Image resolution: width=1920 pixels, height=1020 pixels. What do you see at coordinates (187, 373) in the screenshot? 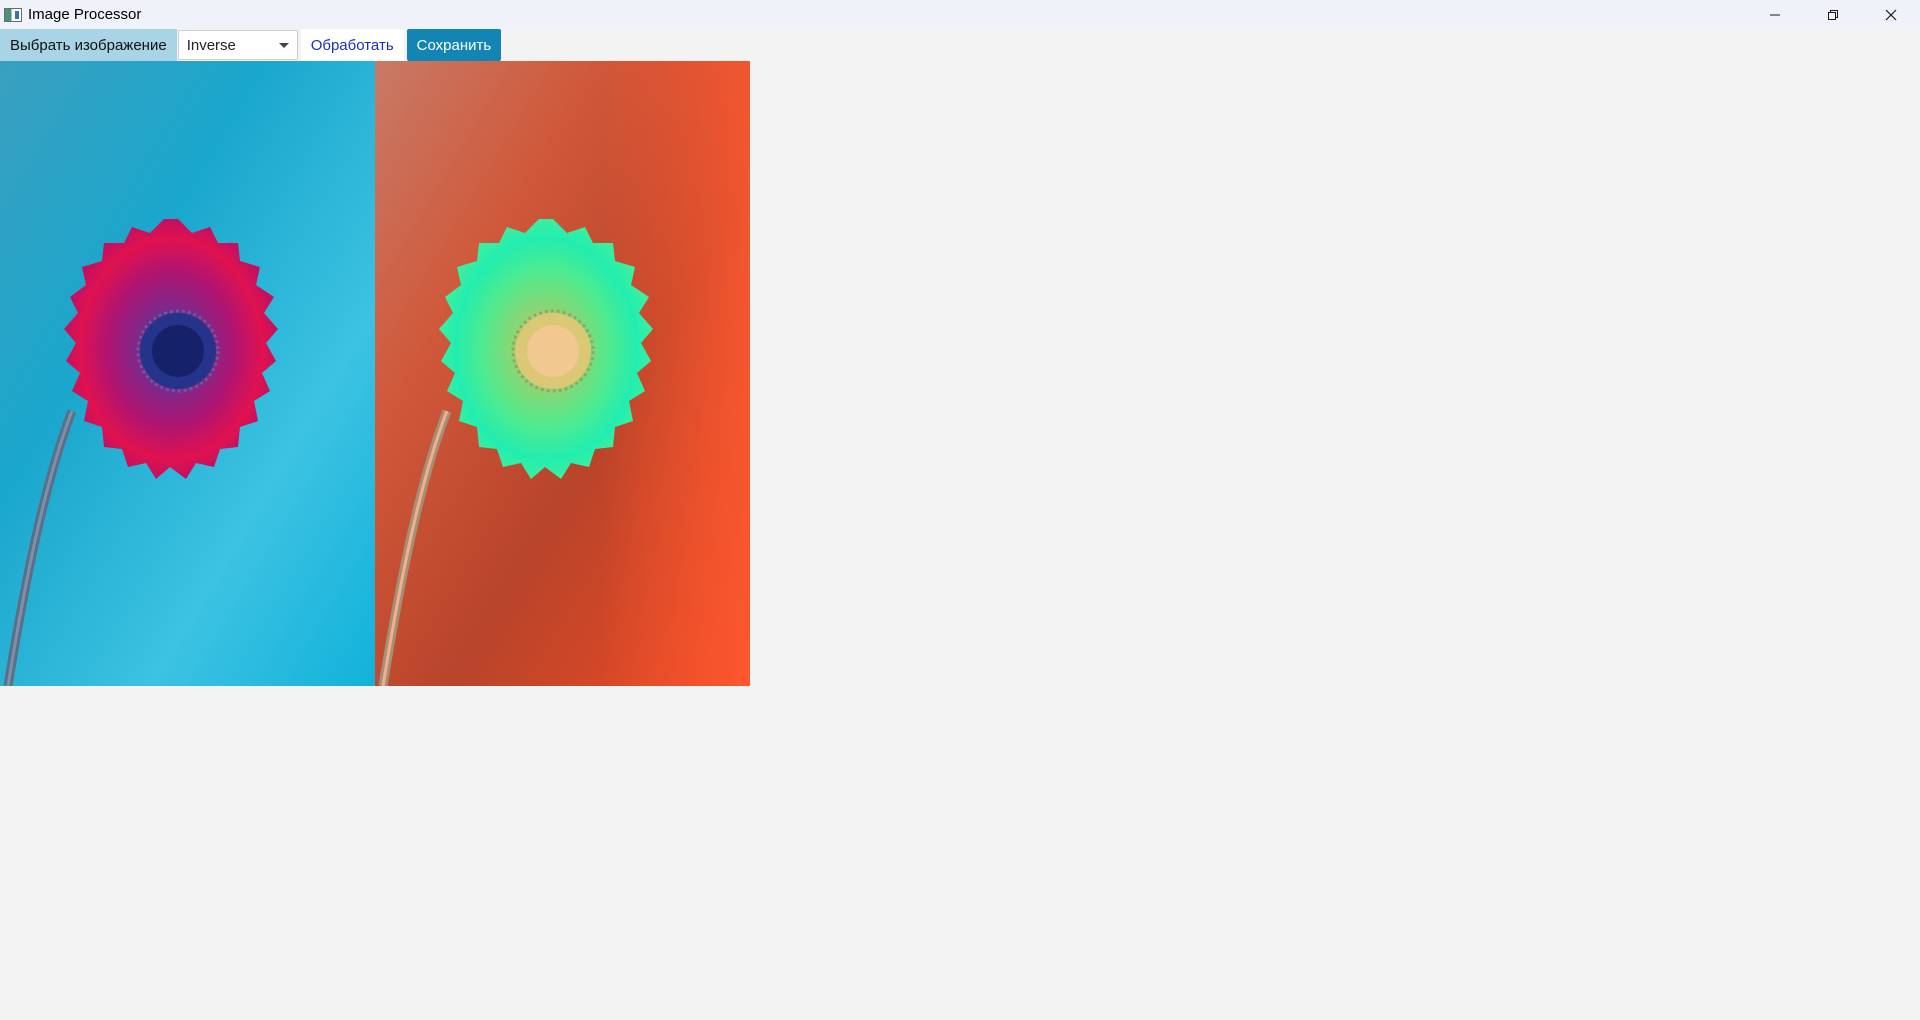
I see `original-image` at bounding box center [187, 373].